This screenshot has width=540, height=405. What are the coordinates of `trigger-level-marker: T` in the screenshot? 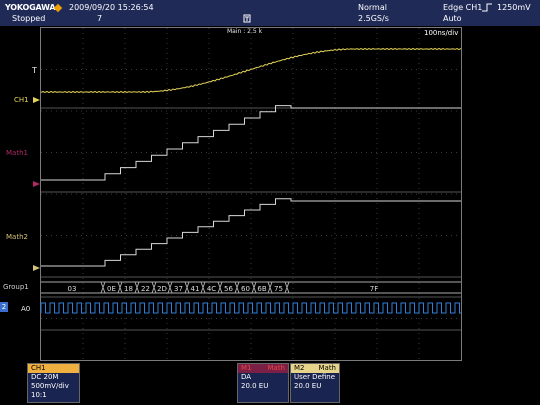 It's located at (34, 70).